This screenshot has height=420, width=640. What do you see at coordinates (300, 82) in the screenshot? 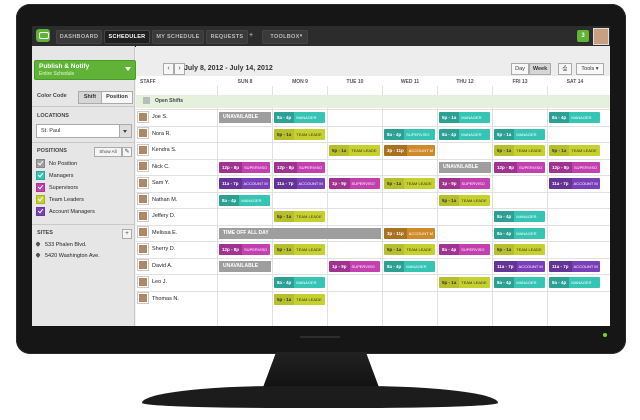
I see `day-column-header: MON 9` at bounding box center [300, 82].